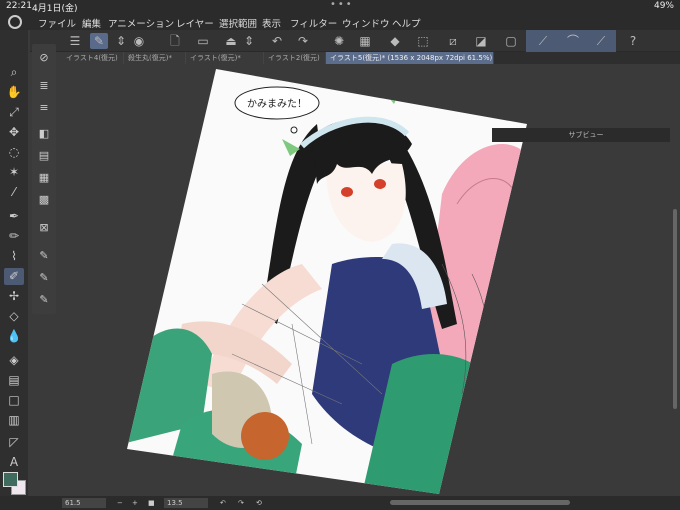  I want to click on fill-icon: ◆, so click(395, 41).